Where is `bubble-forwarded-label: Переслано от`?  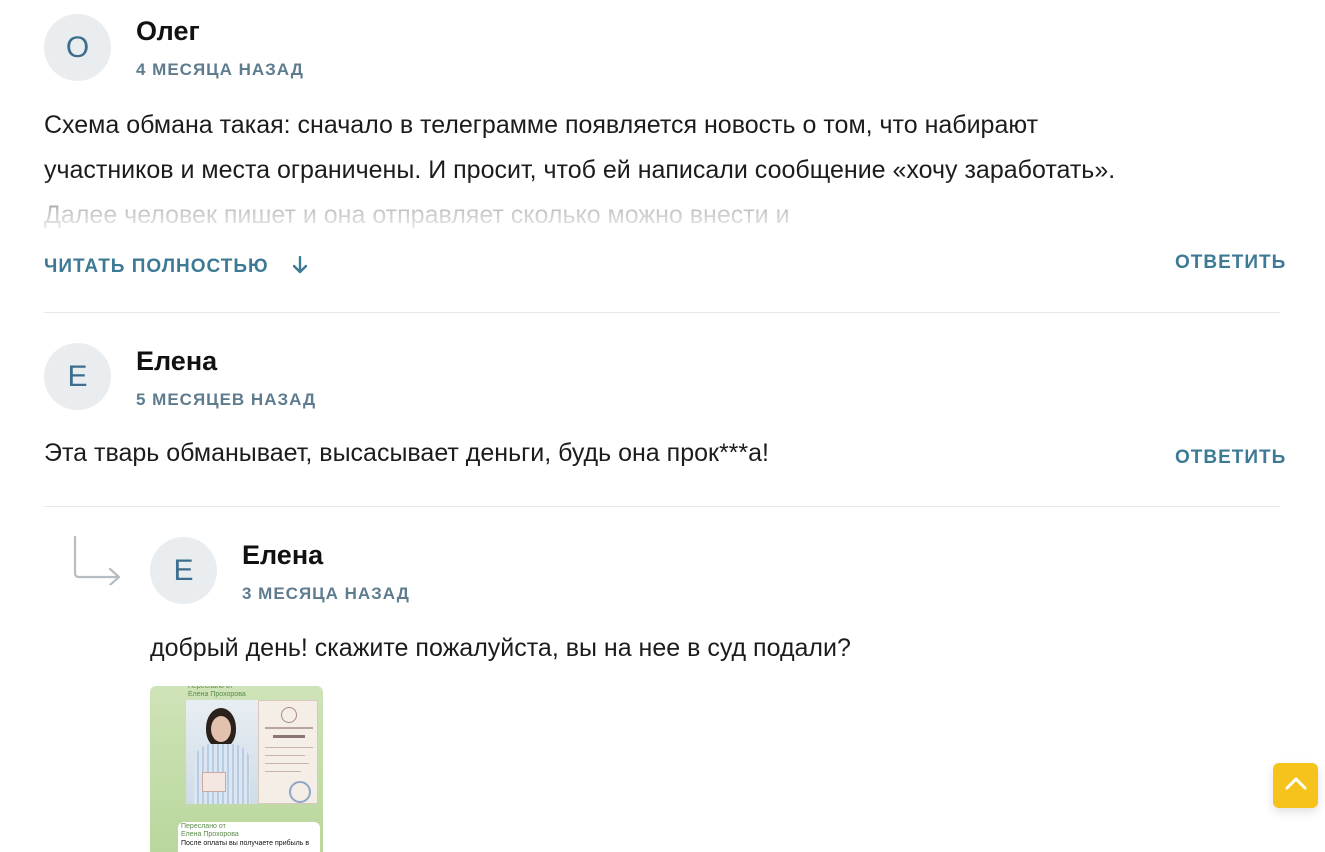 bubble-forwarded-label: Переслано от is located at coordinates (203, 826).